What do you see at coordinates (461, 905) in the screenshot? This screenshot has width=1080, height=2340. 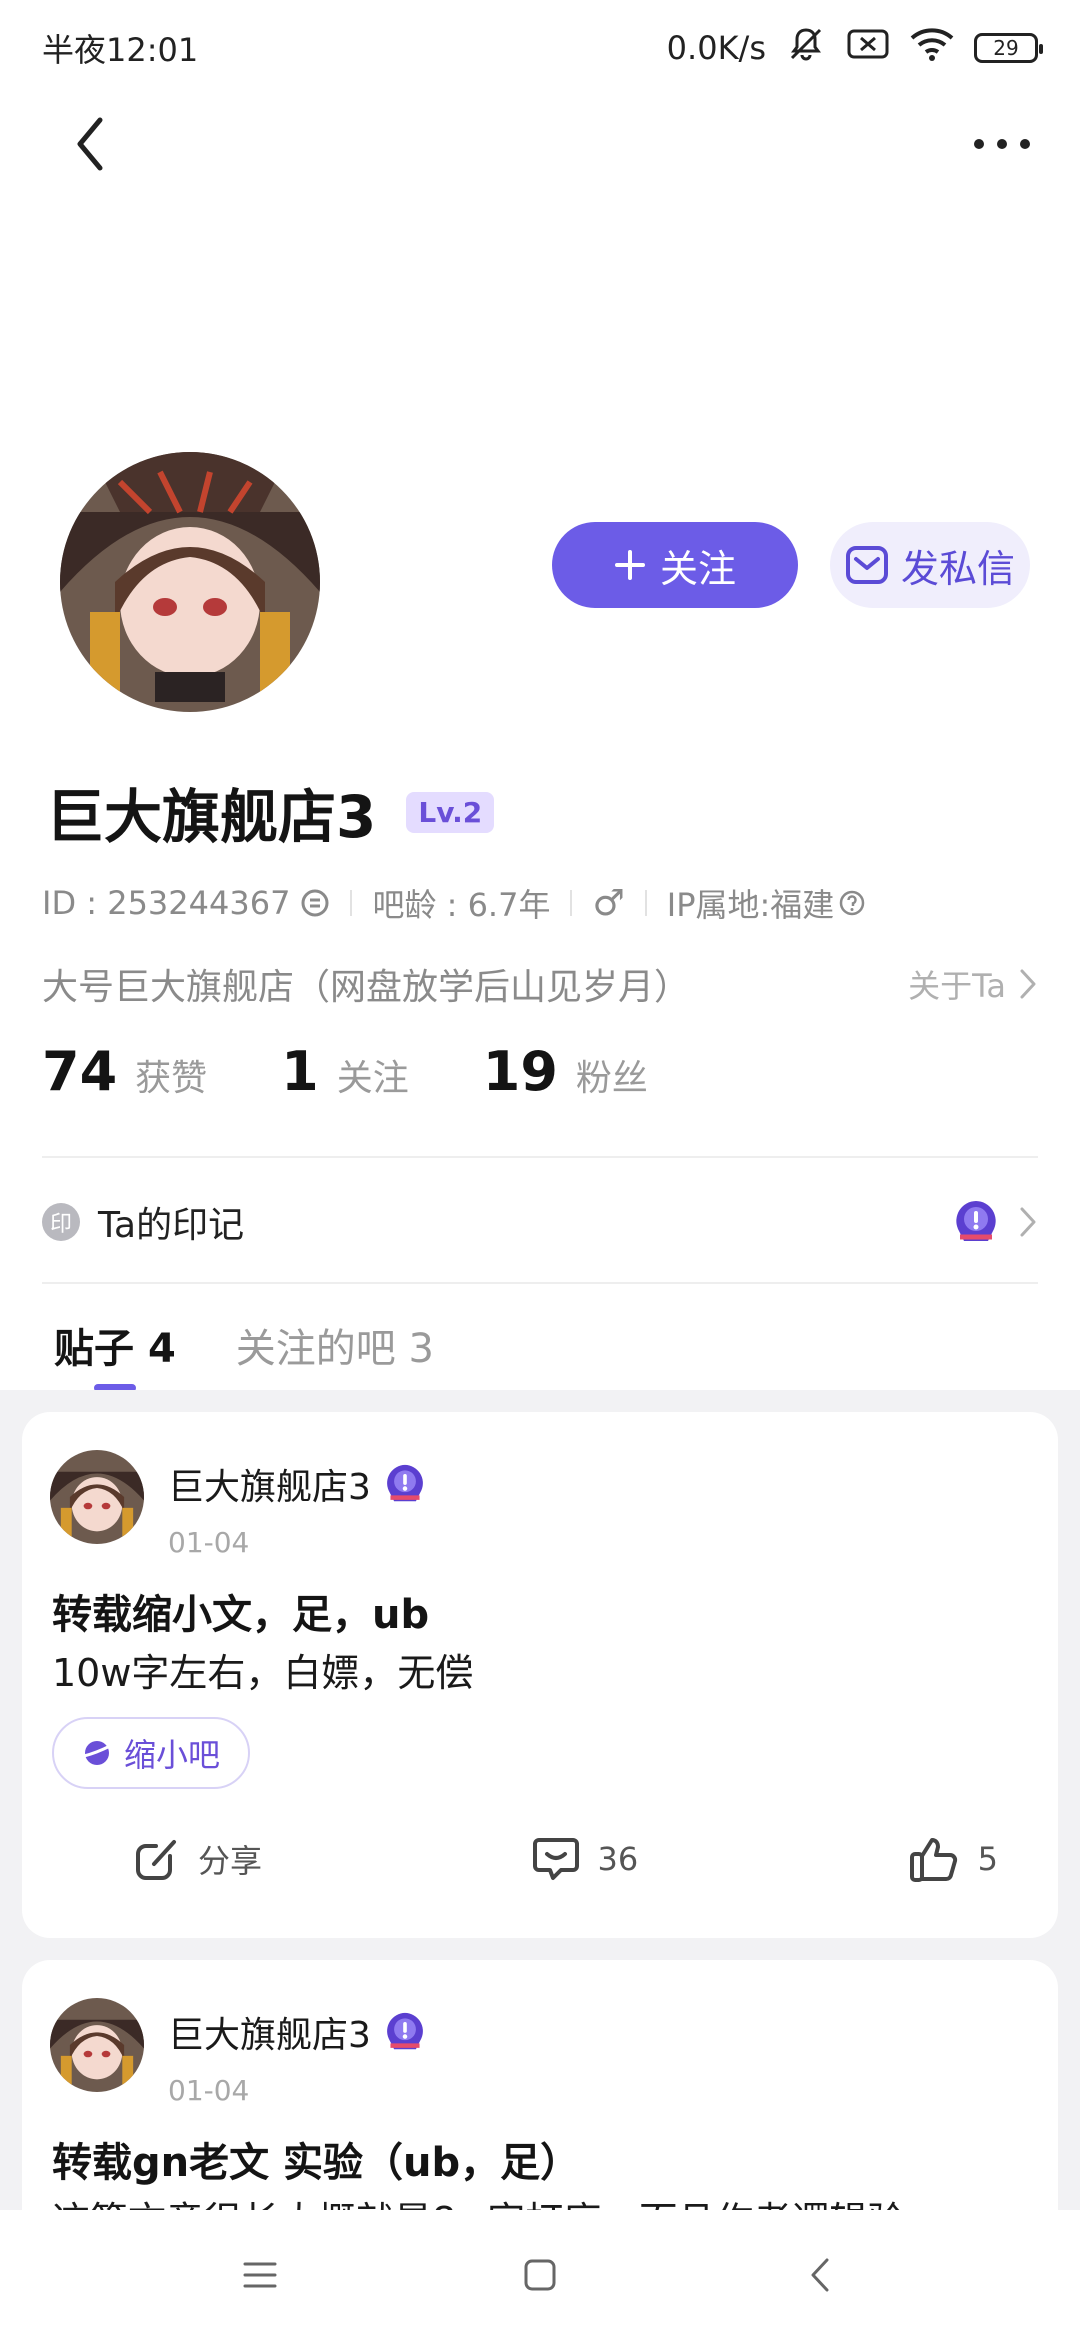 I see `bar-age: 吧龄 : 6.7年` at bounding box center [461, 905].